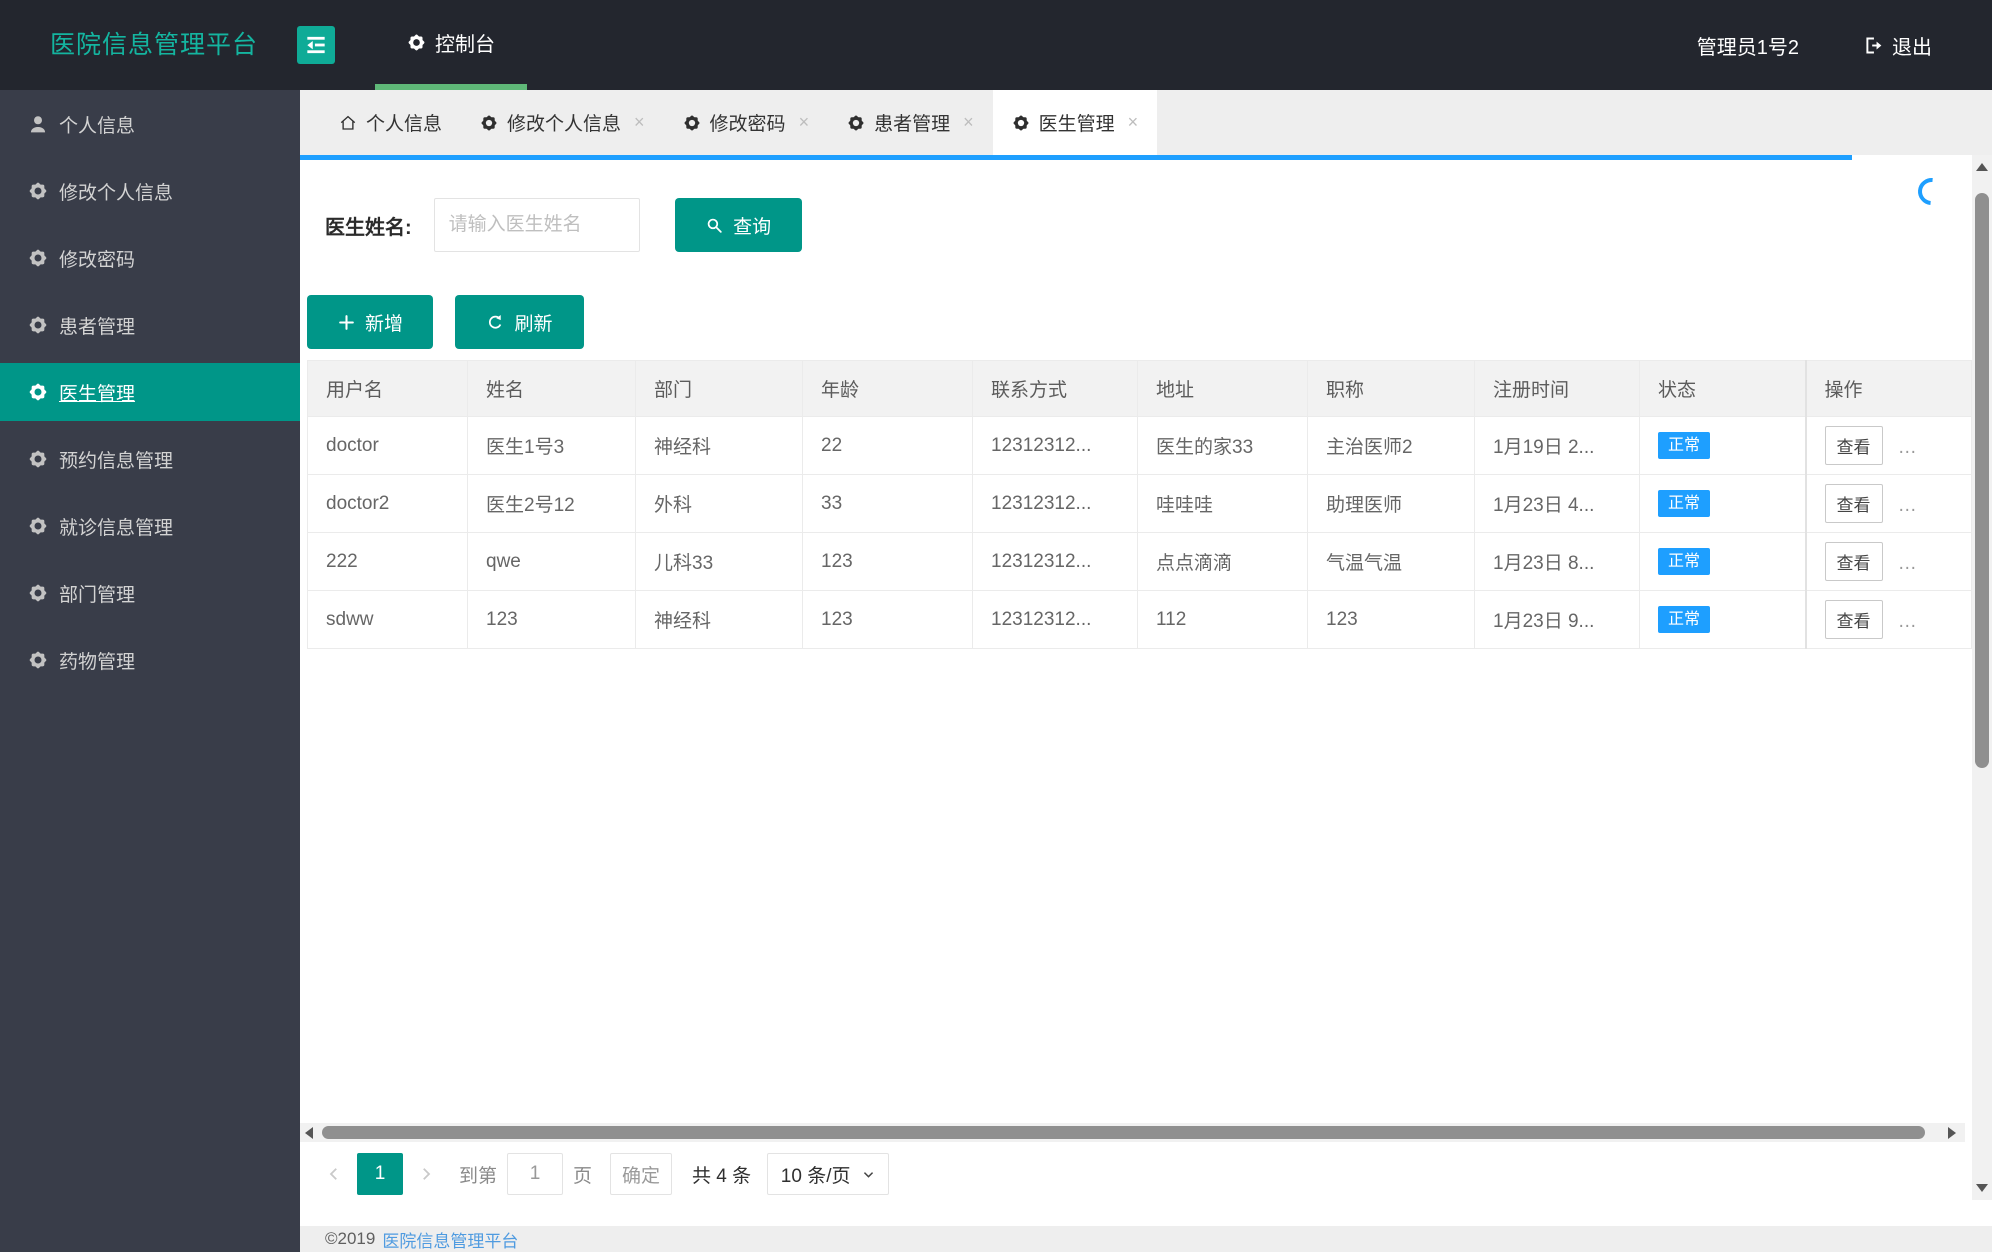  I want to click on sidebar-item-patient-management: 患者管理, so click(150, 325).